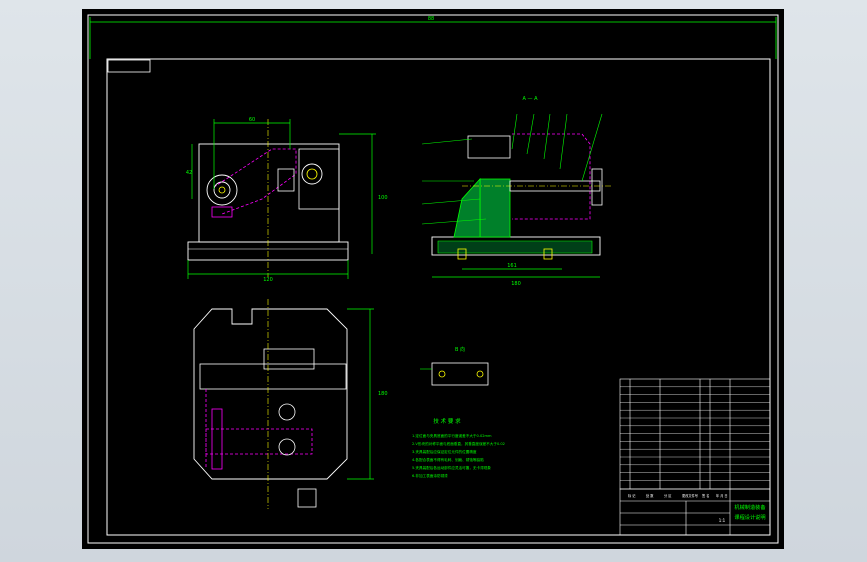  Describe the element at coordinates (690, 495) in the screenshot. I see `title-footer-3: 更改文件号` at that location.